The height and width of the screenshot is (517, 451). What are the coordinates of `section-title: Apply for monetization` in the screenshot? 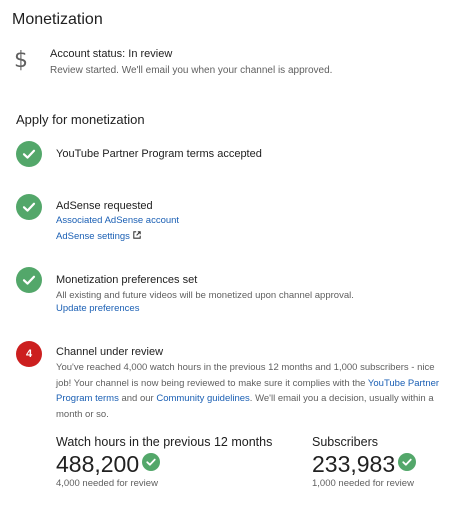 It's located at (80, 119).